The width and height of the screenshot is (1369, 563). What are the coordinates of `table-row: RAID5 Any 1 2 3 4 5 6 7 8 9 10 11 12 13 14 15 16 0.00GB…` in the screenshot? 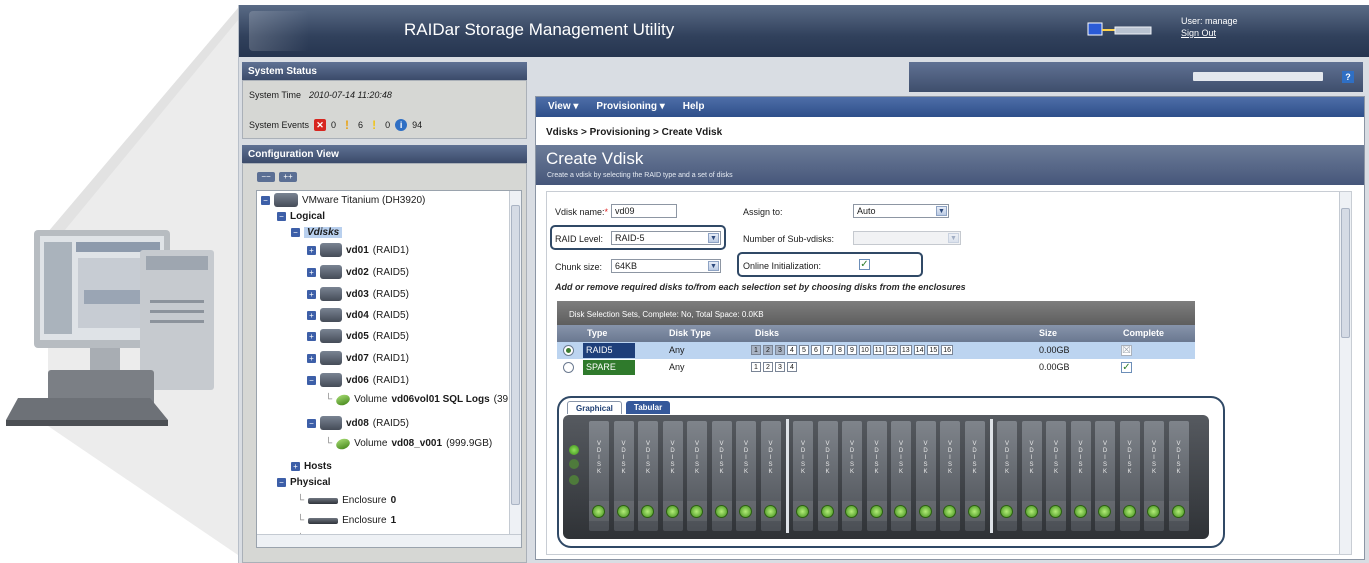 It's located at (876, 350).